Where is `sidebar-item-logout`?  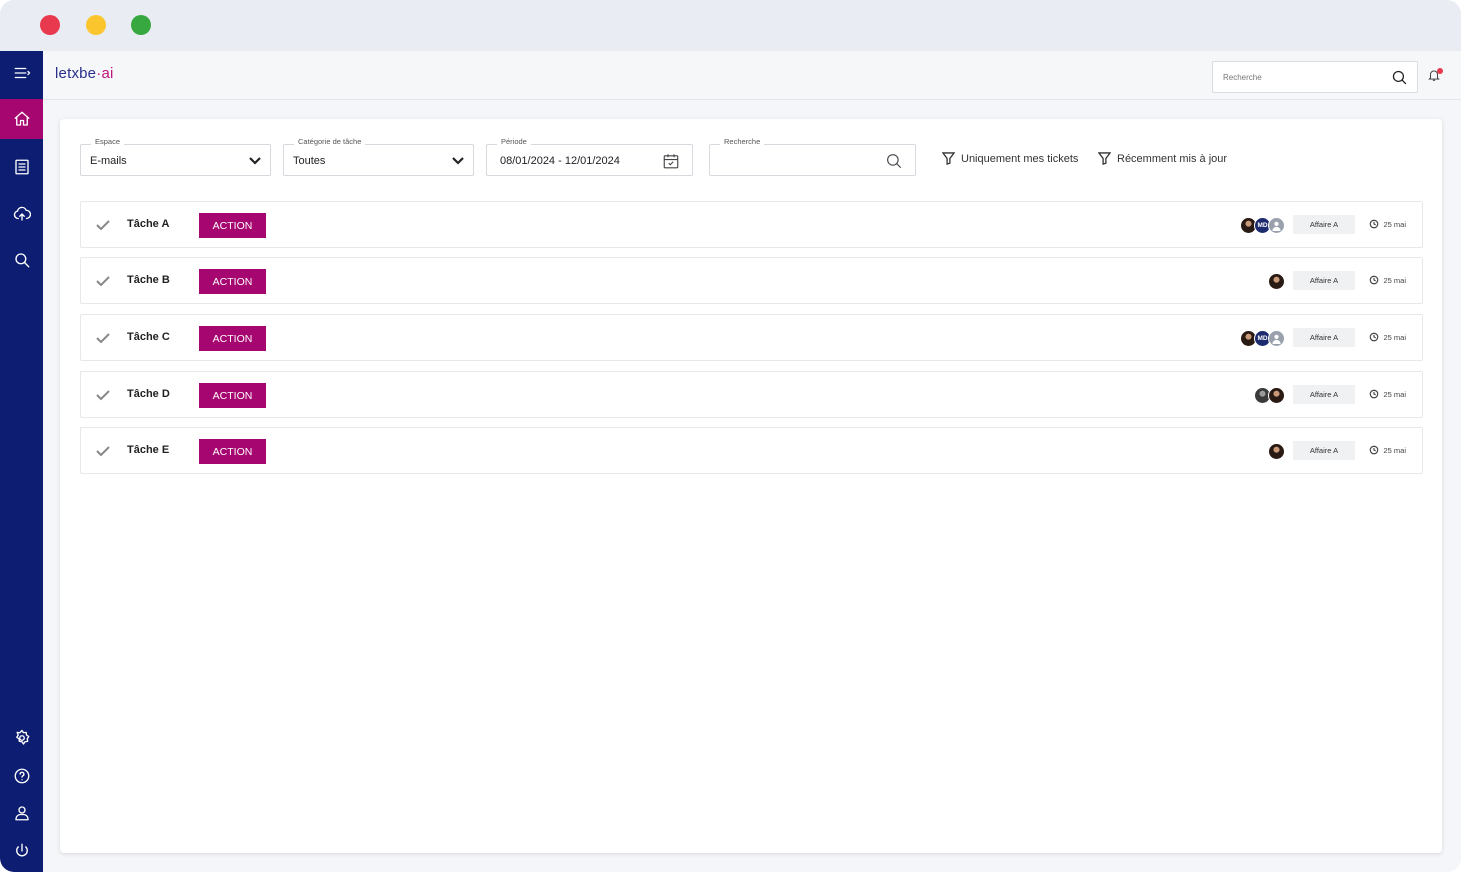 sidebar-item-logout is located at coordinates (21, 851).